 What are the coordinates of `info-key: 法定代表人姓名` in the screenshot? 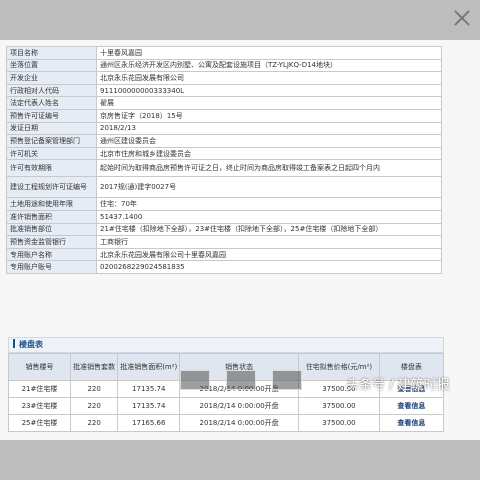 It's located at (51, 103).